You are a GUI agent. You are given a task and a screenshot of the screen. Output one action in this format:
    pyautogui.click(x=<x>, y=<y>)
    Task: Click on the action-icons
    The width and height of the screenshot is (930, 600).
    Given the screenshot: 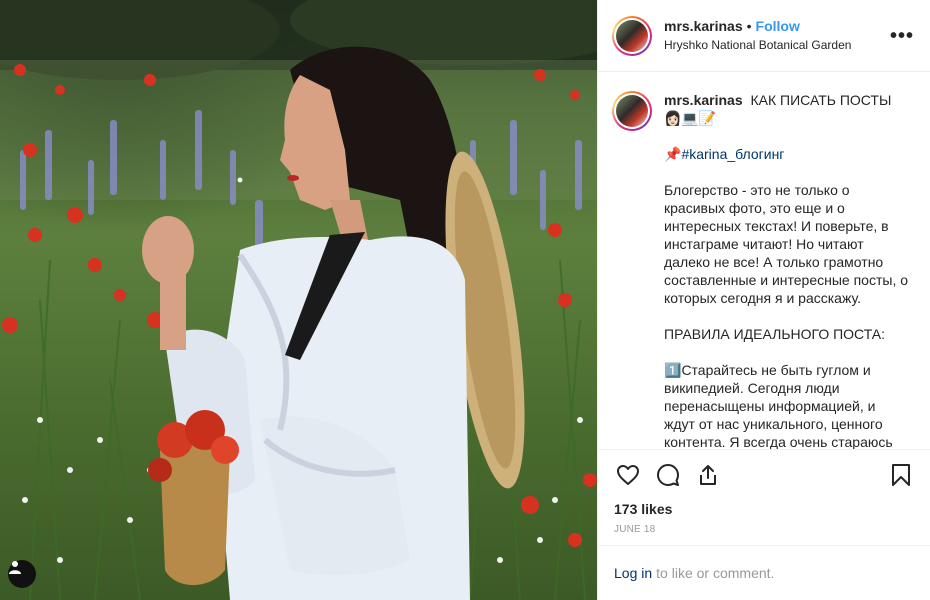 What is the action you would take?
    pyautogui.click(x=764, y=475)
    